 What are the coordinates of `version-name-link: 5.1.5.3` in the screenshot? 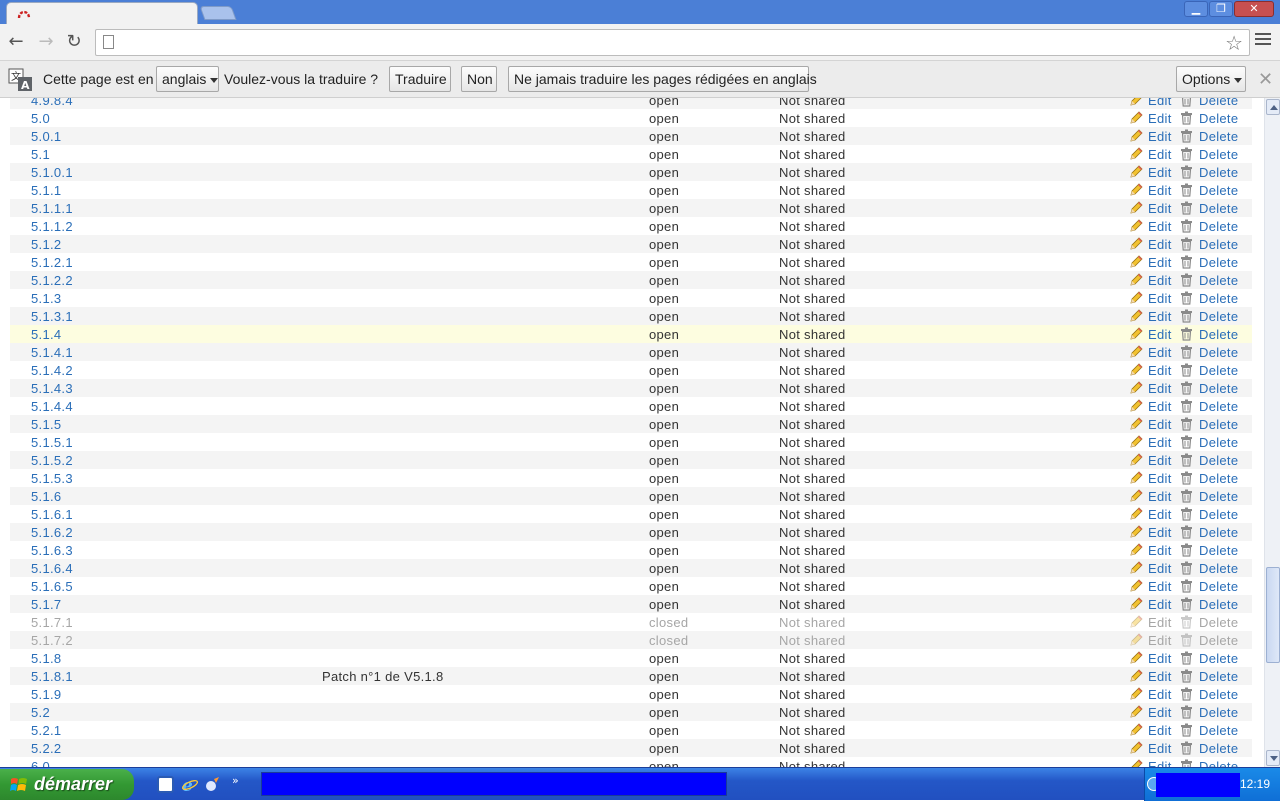 It's located at (52, 478).